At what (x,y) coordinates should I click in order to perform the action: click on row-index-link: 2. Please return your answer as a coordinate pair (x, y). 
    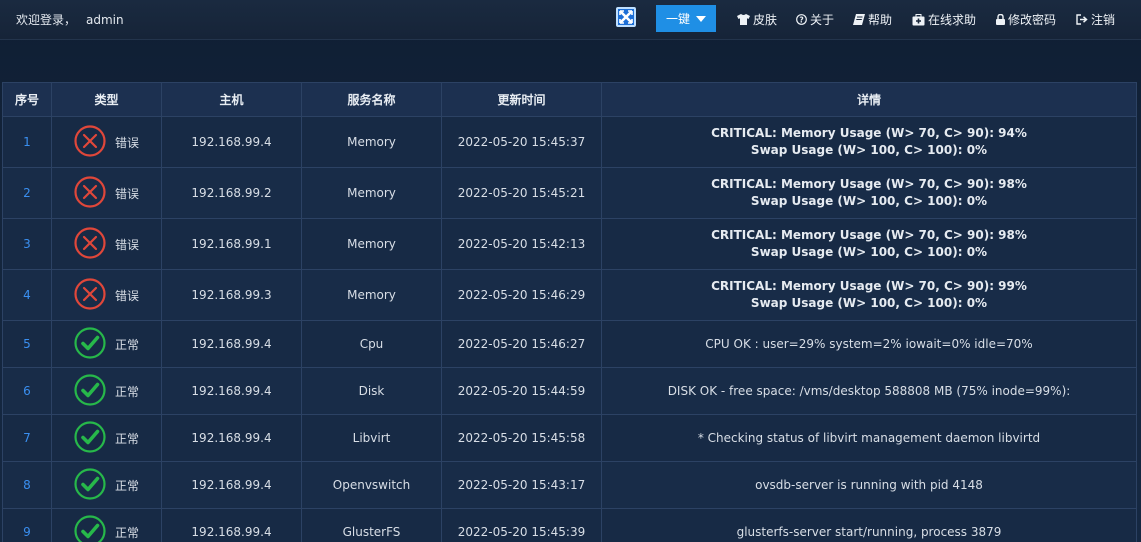
    Looking at the image, I should click on (27, 193).